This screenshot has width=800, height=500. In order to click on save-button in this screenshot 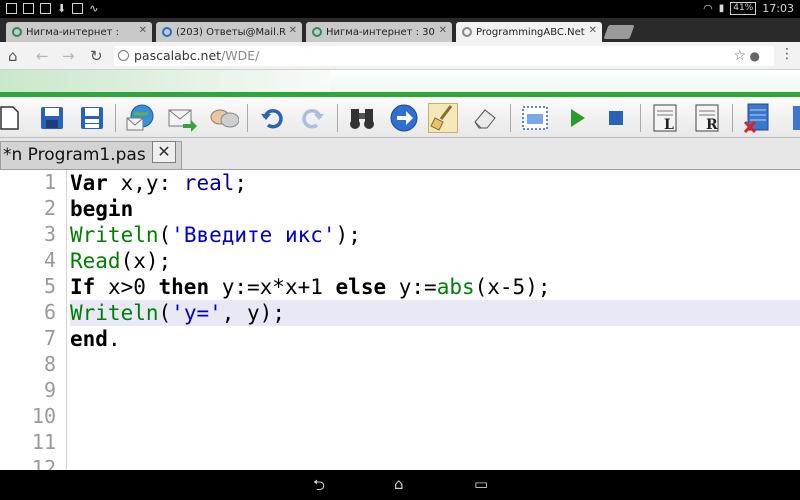, I will do `click(52, 118)`.